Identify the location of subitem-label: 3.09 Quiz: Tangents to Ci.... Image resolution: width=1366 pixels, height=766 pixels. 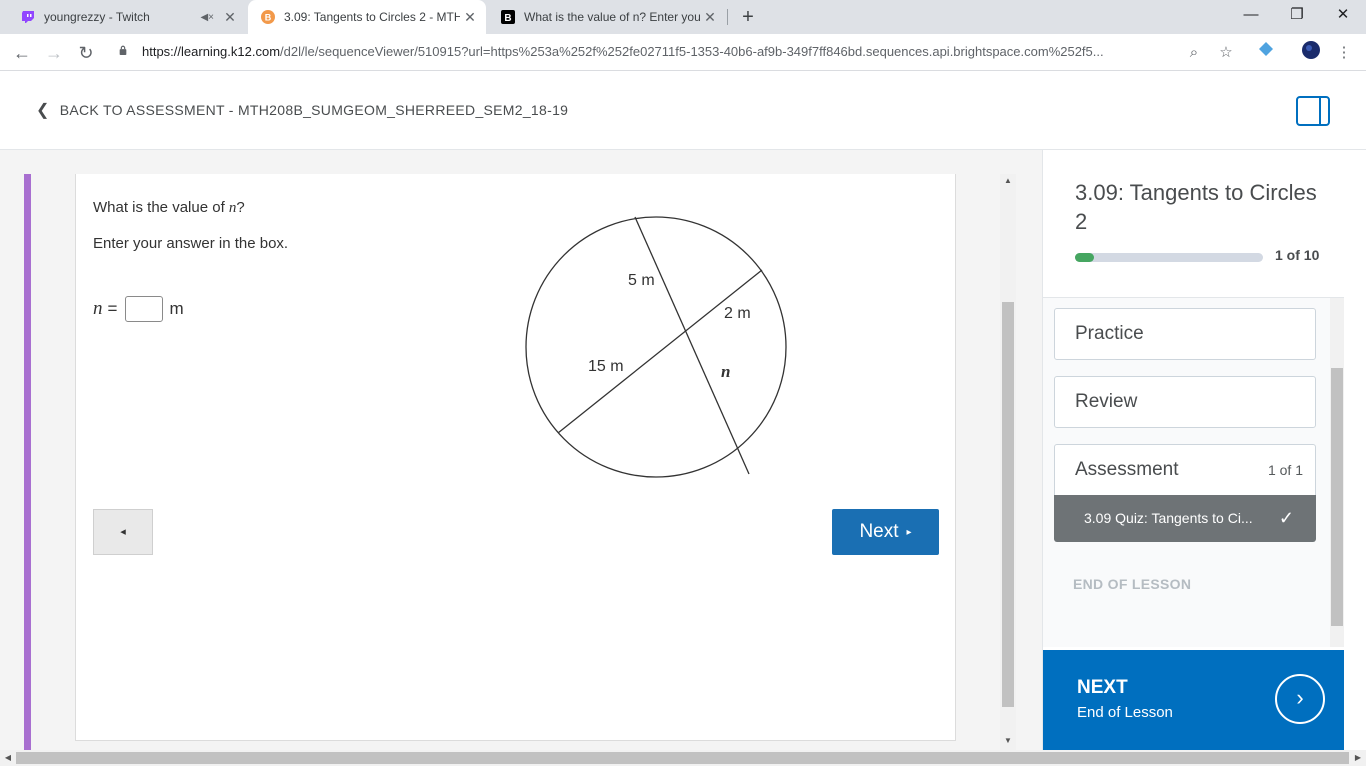
(1168, 518).